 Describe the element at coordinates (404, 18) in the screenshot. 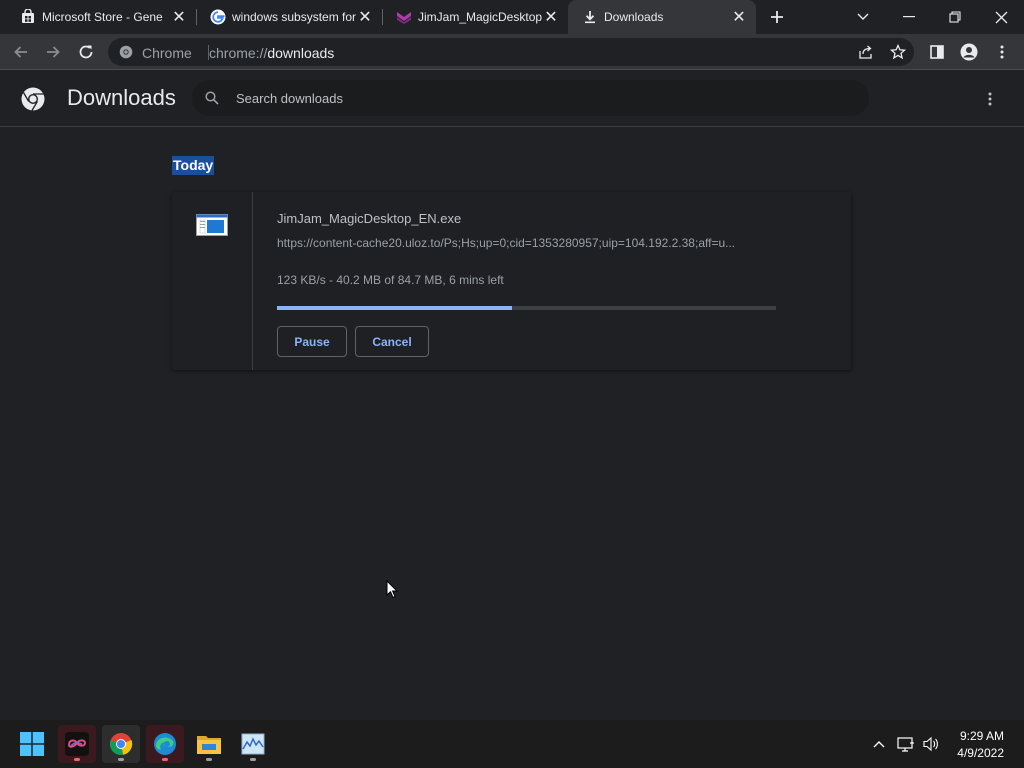

I see `jimjam-icon` at that location.